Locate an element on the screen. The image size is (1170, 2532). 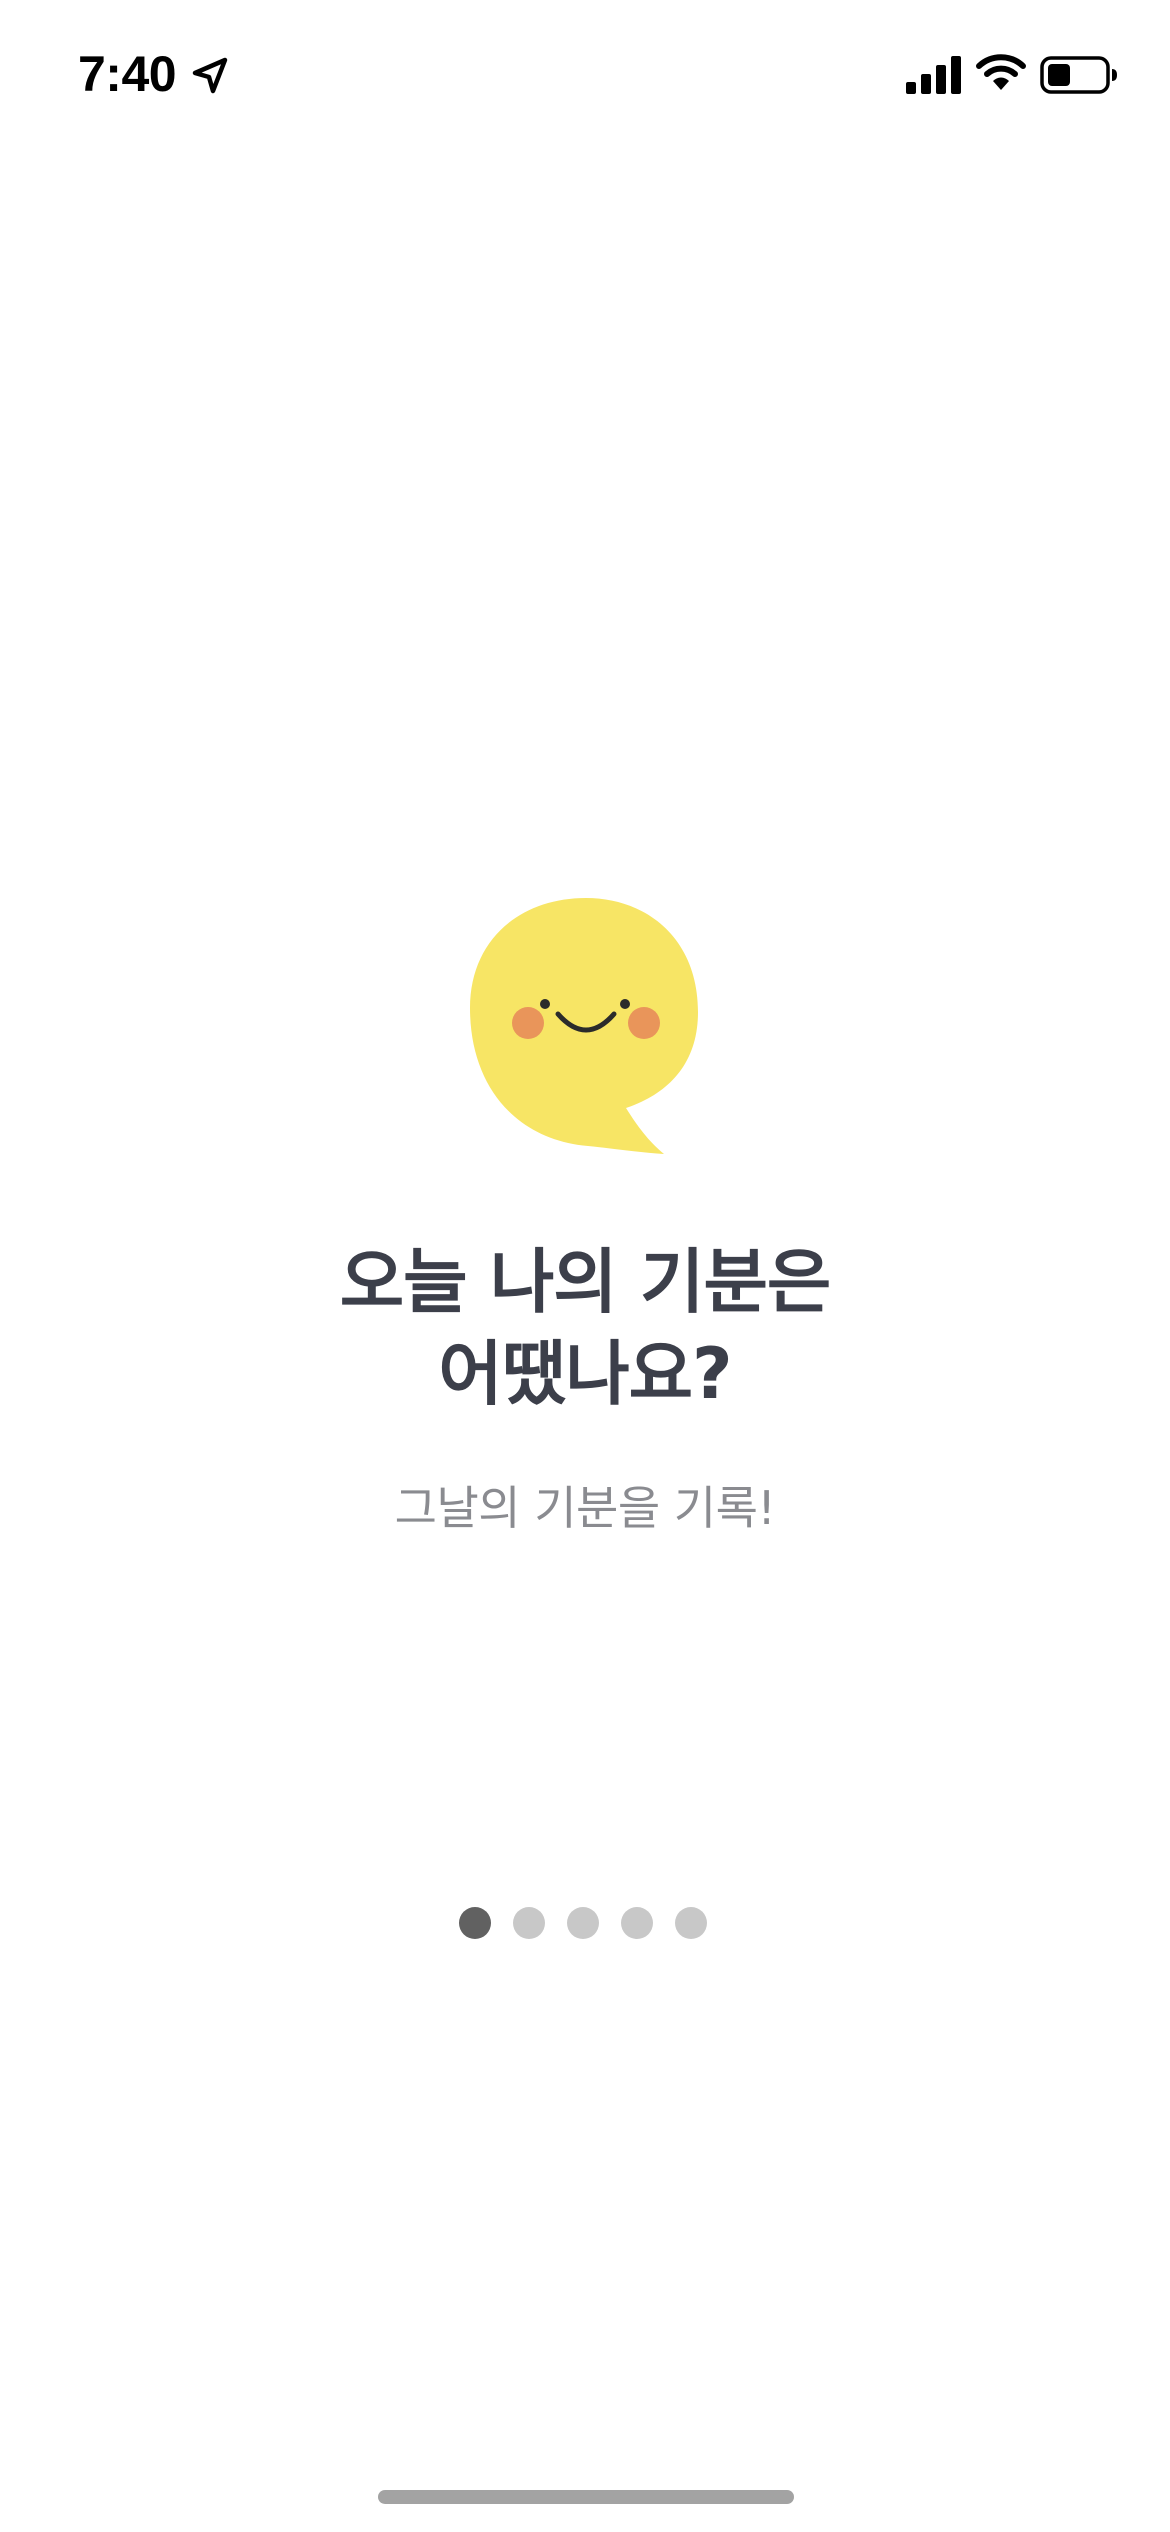
battery-icon is located at coordinates (1078, 75).